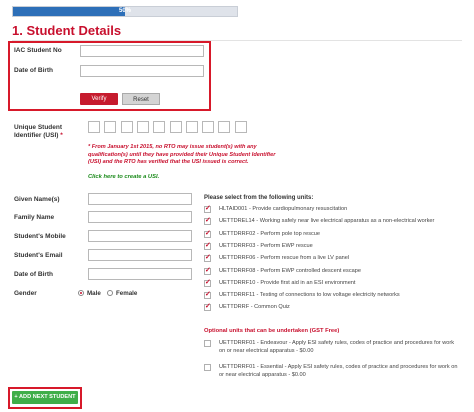 This screenshot has height=412, width=474. What do you see at coordinates (45, 397) in the screenshot?
I see `add-next-student-button: + ADD NEXT STUDENT` at bounding box center [45, 397].